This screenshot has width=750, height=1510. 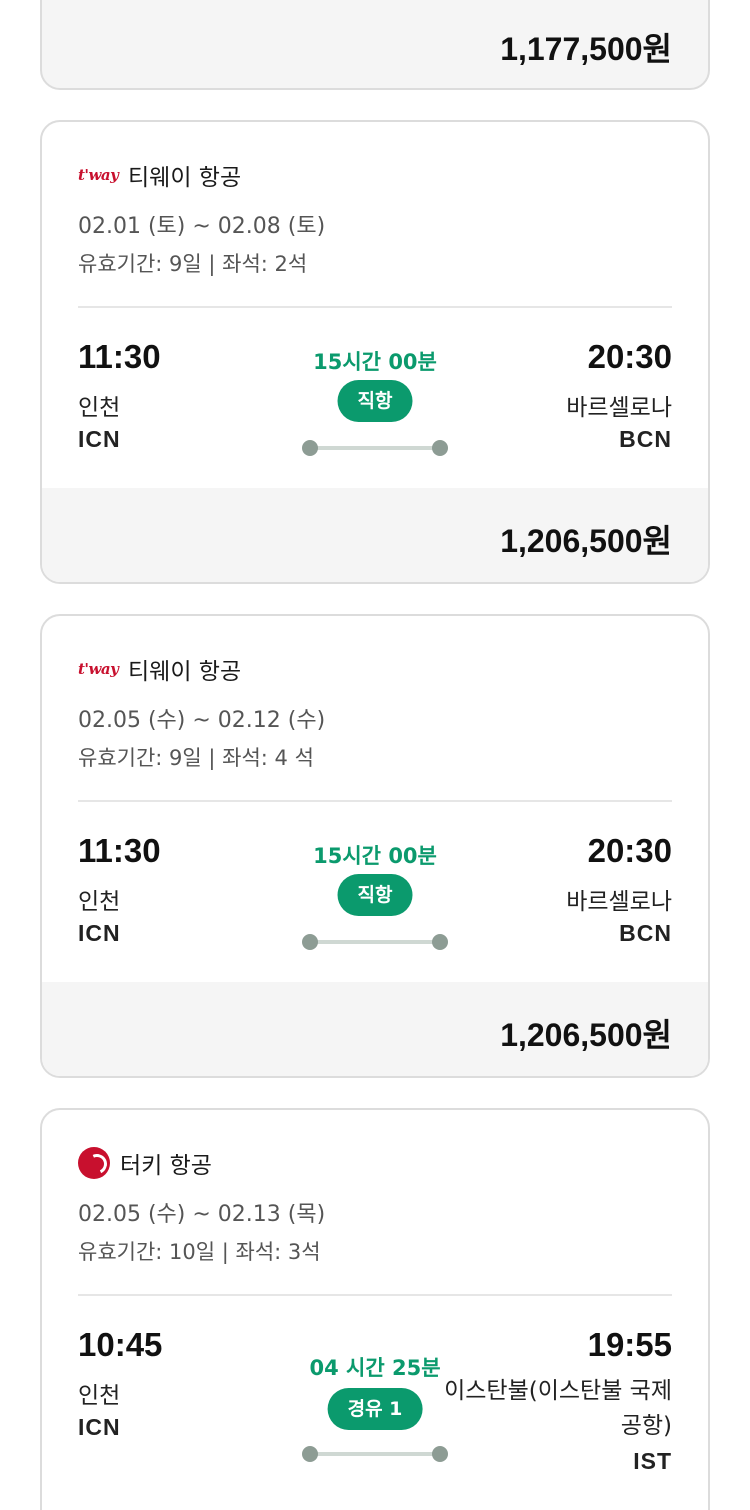 What do you see at coordinates (199, 1252) in the screenshot?
I see `validity-seats: 유효기간: 10일 | 좌석: 3석` at bounding box center [199, 1252].